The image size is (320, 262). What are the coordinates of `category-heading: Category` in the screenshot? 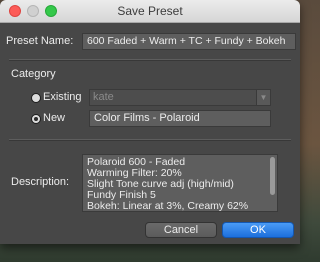 It's located at (33, 74).